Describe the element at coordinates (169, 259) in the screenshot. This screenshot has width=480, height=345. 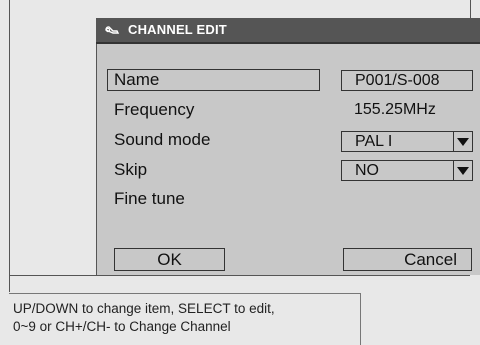
I see `ok-button: OK` at that location.